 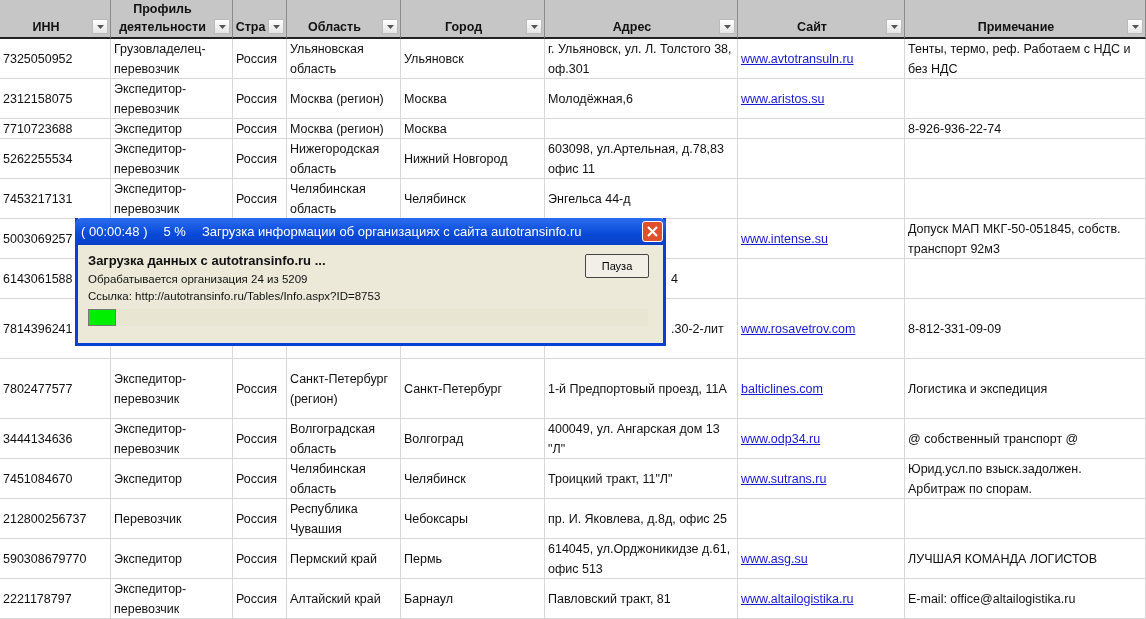 I want to click on table-cell-text: Троицкий тракт, 11"Л", so click(x=610, y=479).